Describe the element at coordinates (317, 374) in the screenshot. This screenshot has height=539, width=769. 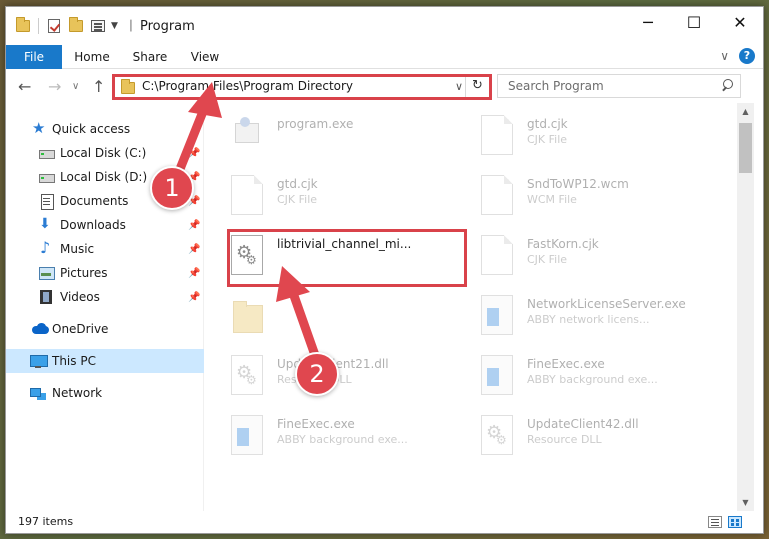
I see `step-badge-2: 2` at that location.